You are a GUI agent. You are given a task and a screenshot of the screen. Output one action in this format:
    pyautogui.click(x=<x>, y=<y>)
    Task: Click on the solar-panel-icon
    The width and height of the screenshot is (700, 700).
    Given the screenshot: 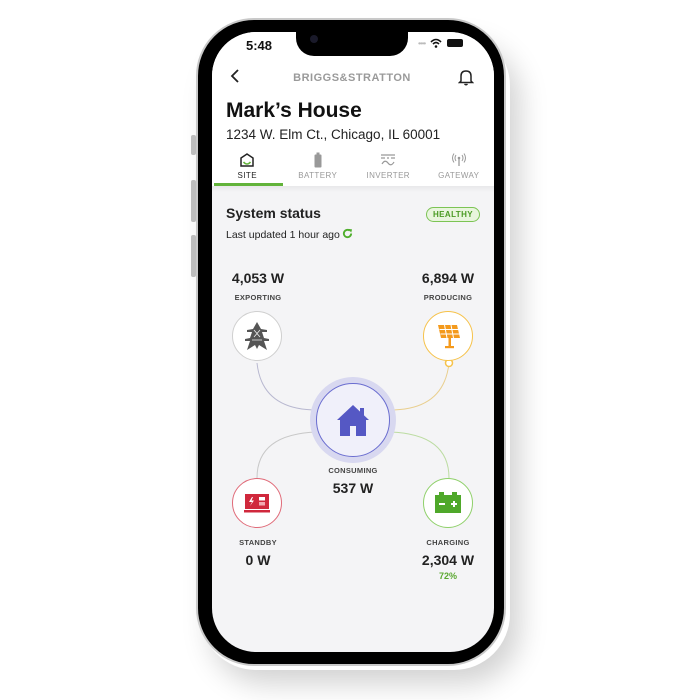 What is the action you would take?
    pyautogui.click(x=449, y=336)
    